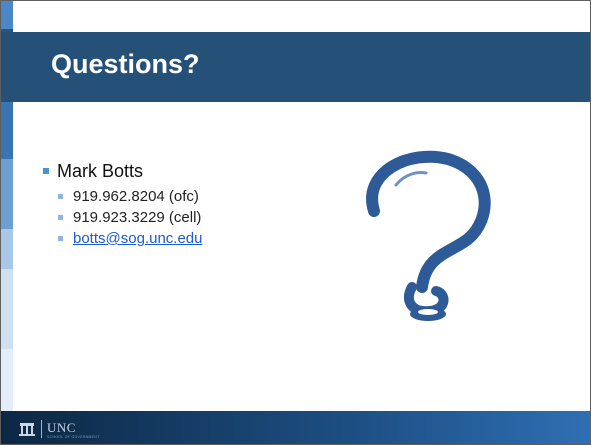 This screenshot has height=445, width=591. I want to click on footer-sub-text: SCHOOL OF GOVERNMENT, so click(73, 437).